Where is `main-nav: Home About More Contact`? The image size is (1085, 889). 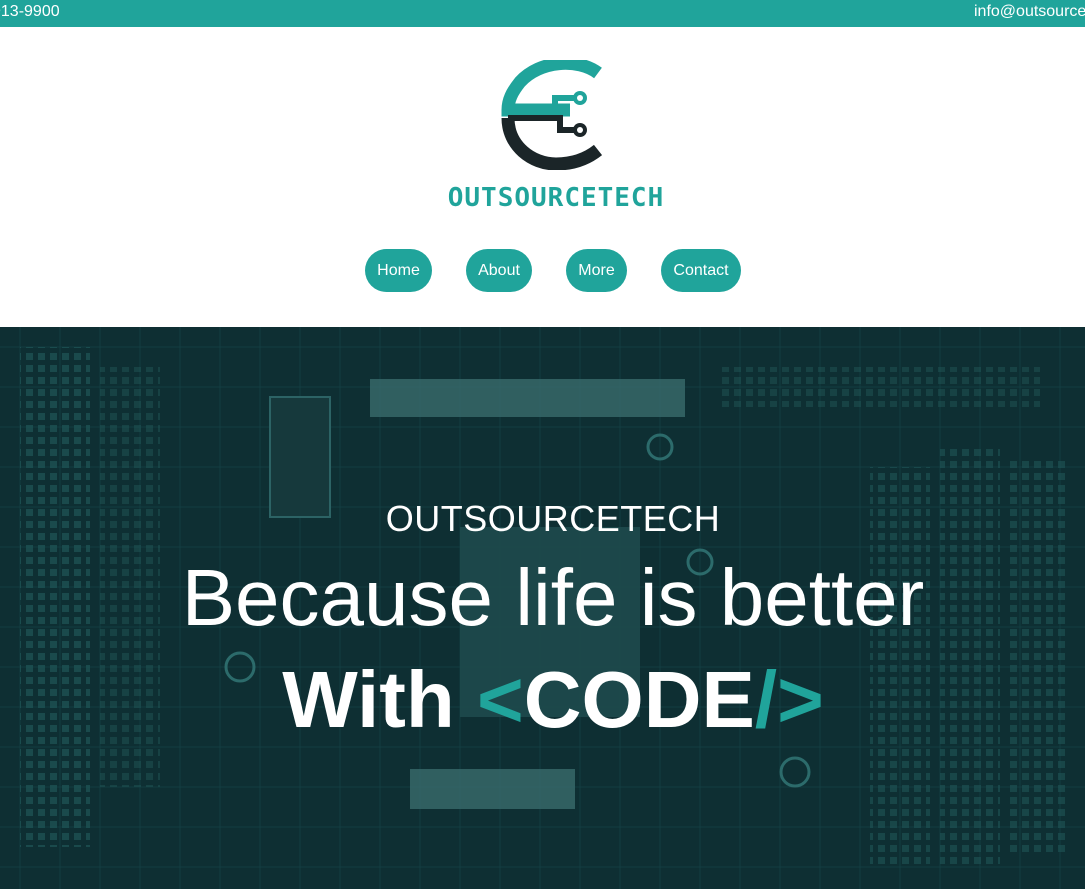 main-nav: Home About More Contact is located at coordinates (542, 270).